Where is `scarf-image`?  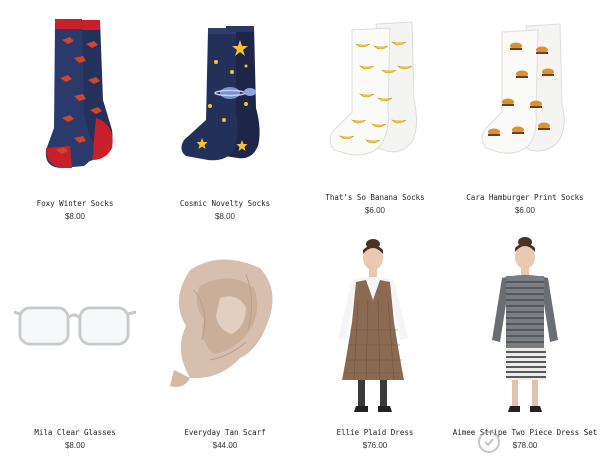
scarf-image is located at coordinates (225, 322).